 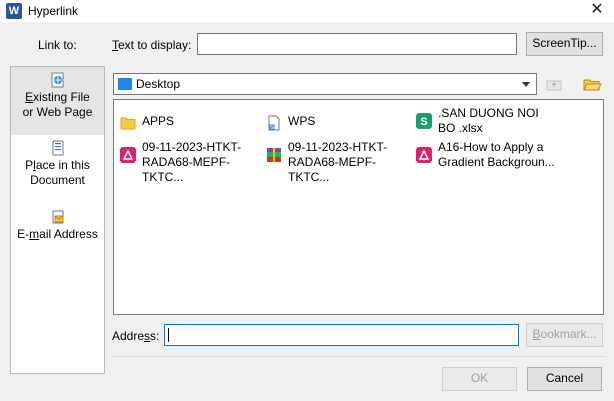 What do you see at coordinates (307, 11) in the screenshot?
I see `title-bar: W Hyperlink ✕` at bounding box center [307, 11].